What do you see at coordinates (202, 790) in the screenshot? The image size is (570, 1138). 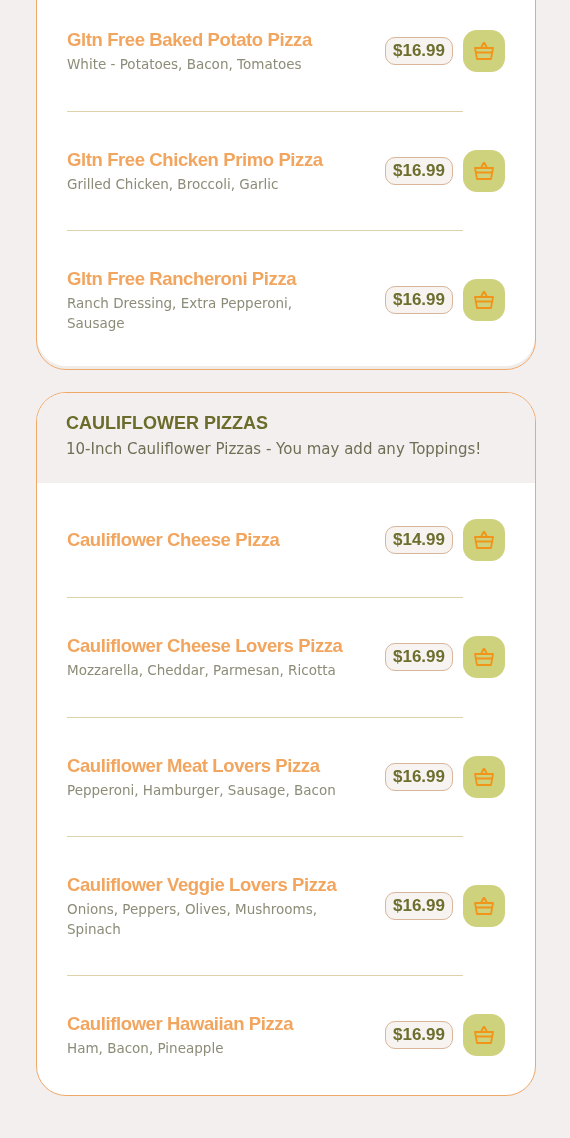 I see `item-description: Pepperoni, Hamburger, Sausage, Bacon` at bounding box center [202, 790].